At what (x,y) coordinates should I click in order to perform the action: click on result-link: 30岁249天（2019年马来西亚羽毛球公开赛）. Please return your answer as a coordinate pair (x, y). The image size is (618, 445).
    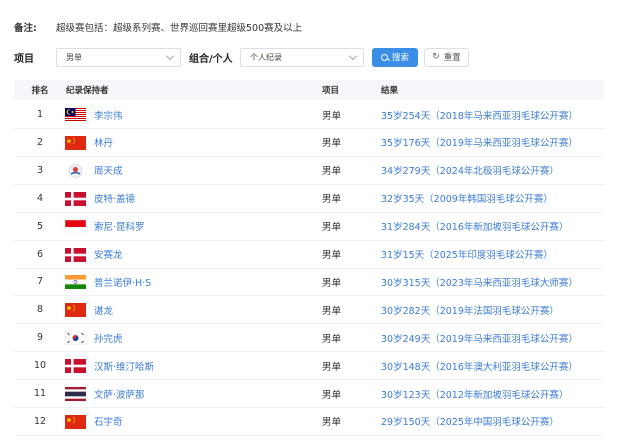
    Looking at the image, I should click on (479, 338).